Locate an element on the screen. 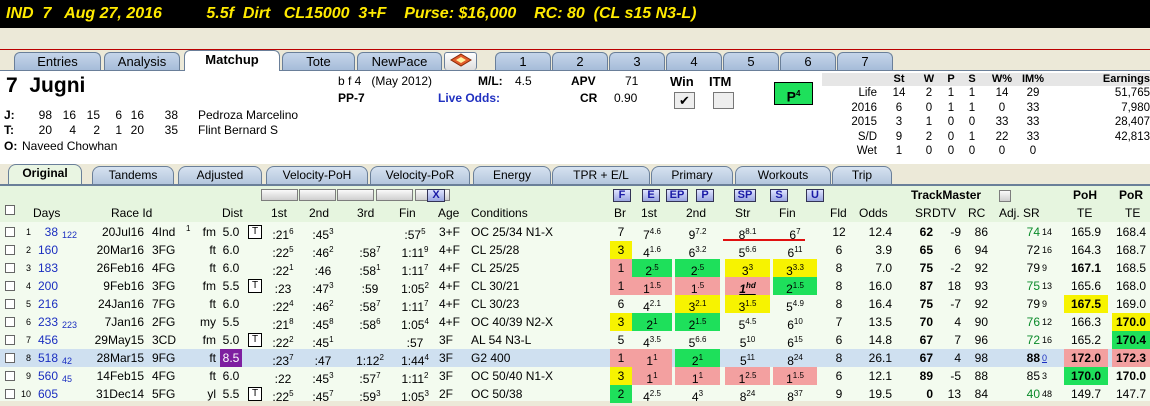  tab-2: 2 is located at coordinates (580, 61).